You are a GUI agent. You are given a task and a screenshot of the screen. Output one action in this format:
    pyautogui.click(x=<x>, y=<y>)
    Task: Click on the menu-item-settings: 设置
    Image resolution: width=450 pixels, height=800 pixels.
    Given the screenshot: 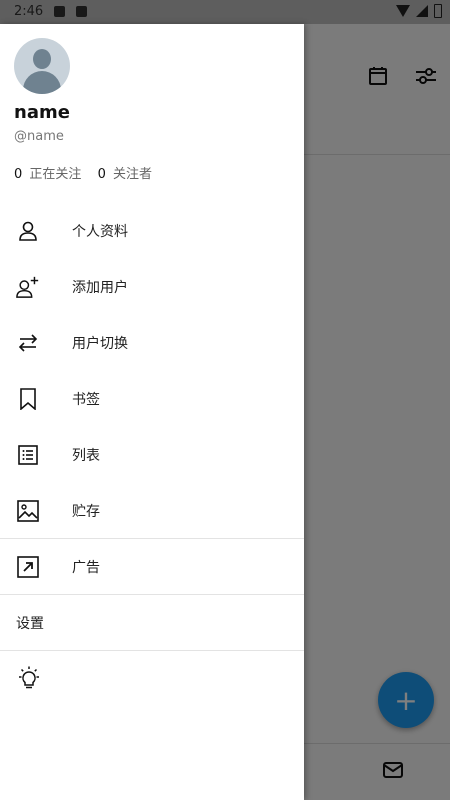 What is the action you would take?
    pyautogui.click(x=152, y=623)
    